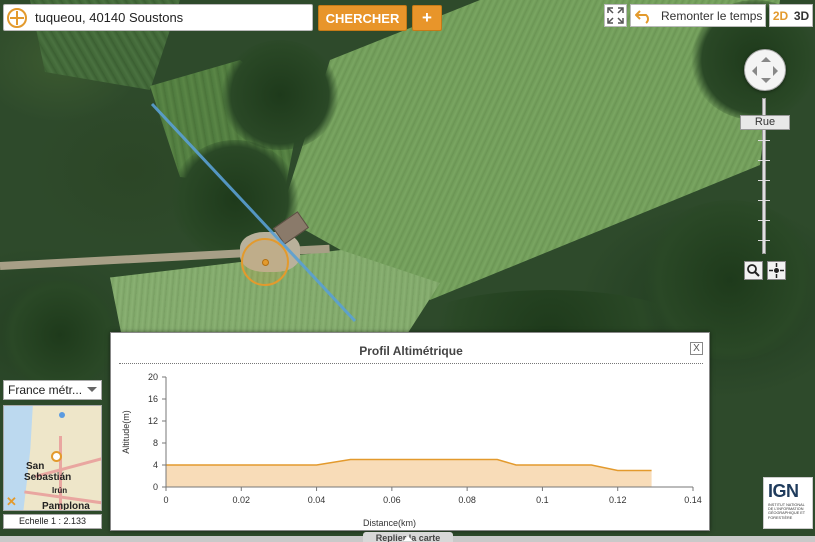  Describe the element at coordinates (696, 348) in the screenshot. I see `close-button: X` at that location.